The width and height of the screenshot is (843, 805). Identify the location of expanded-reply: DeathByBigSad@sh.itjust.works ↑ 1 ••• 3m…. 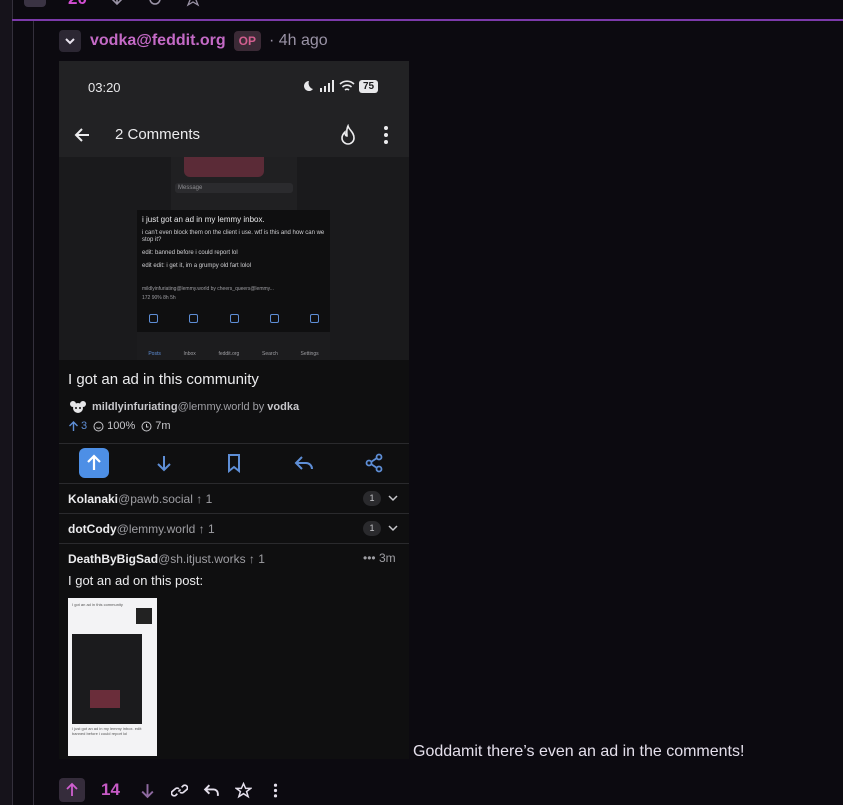
(234, 651).